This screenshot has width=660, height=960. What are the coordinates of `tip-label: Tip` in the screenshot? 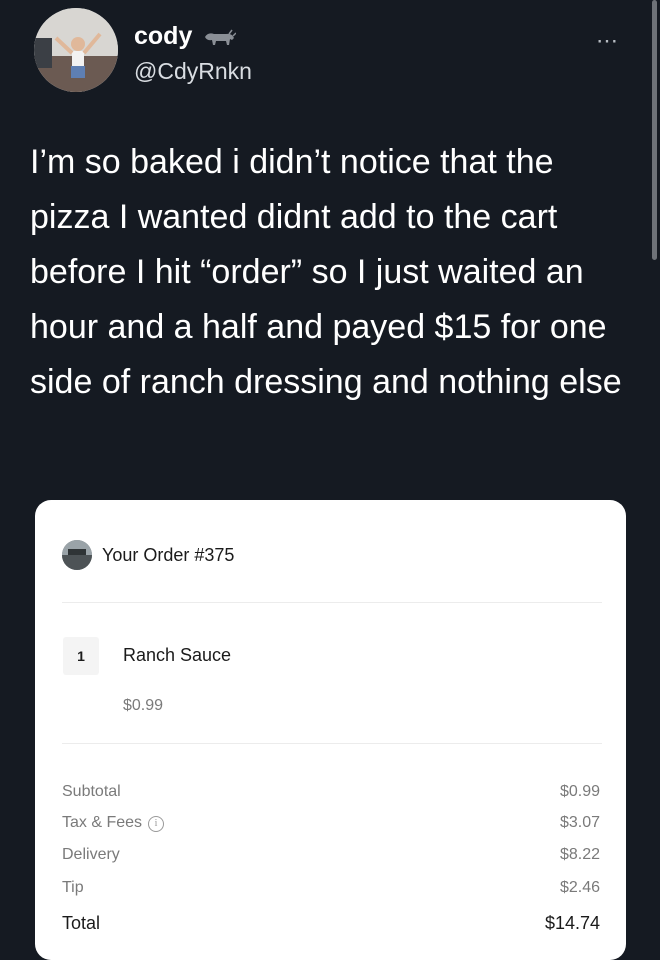 It's located at (73, 887).